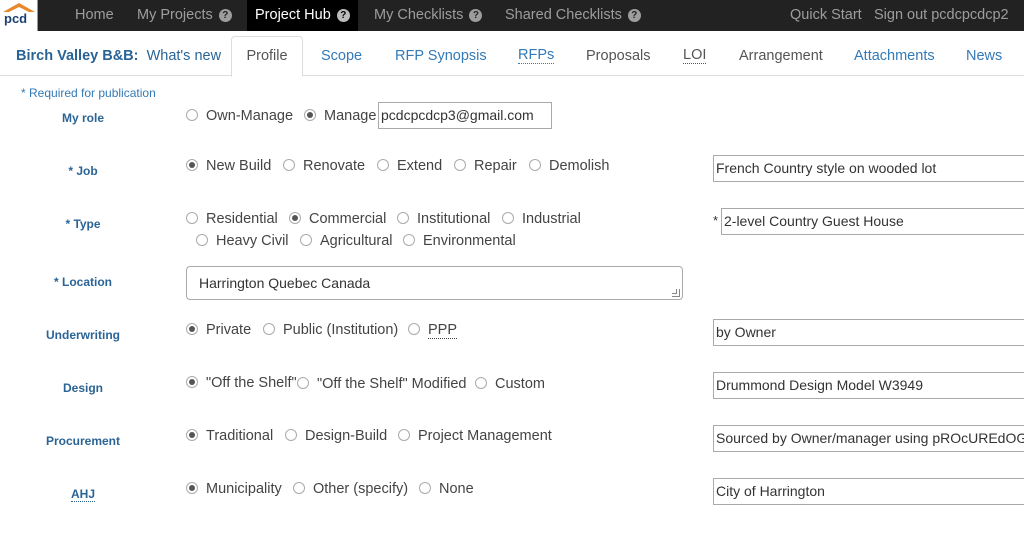 The width and height of the screenshot is (1024, 542). What do you see at coordinates (341, 56) in the screenshot?
I see `tab-scope: Scope` at bounding box center [341, 56].